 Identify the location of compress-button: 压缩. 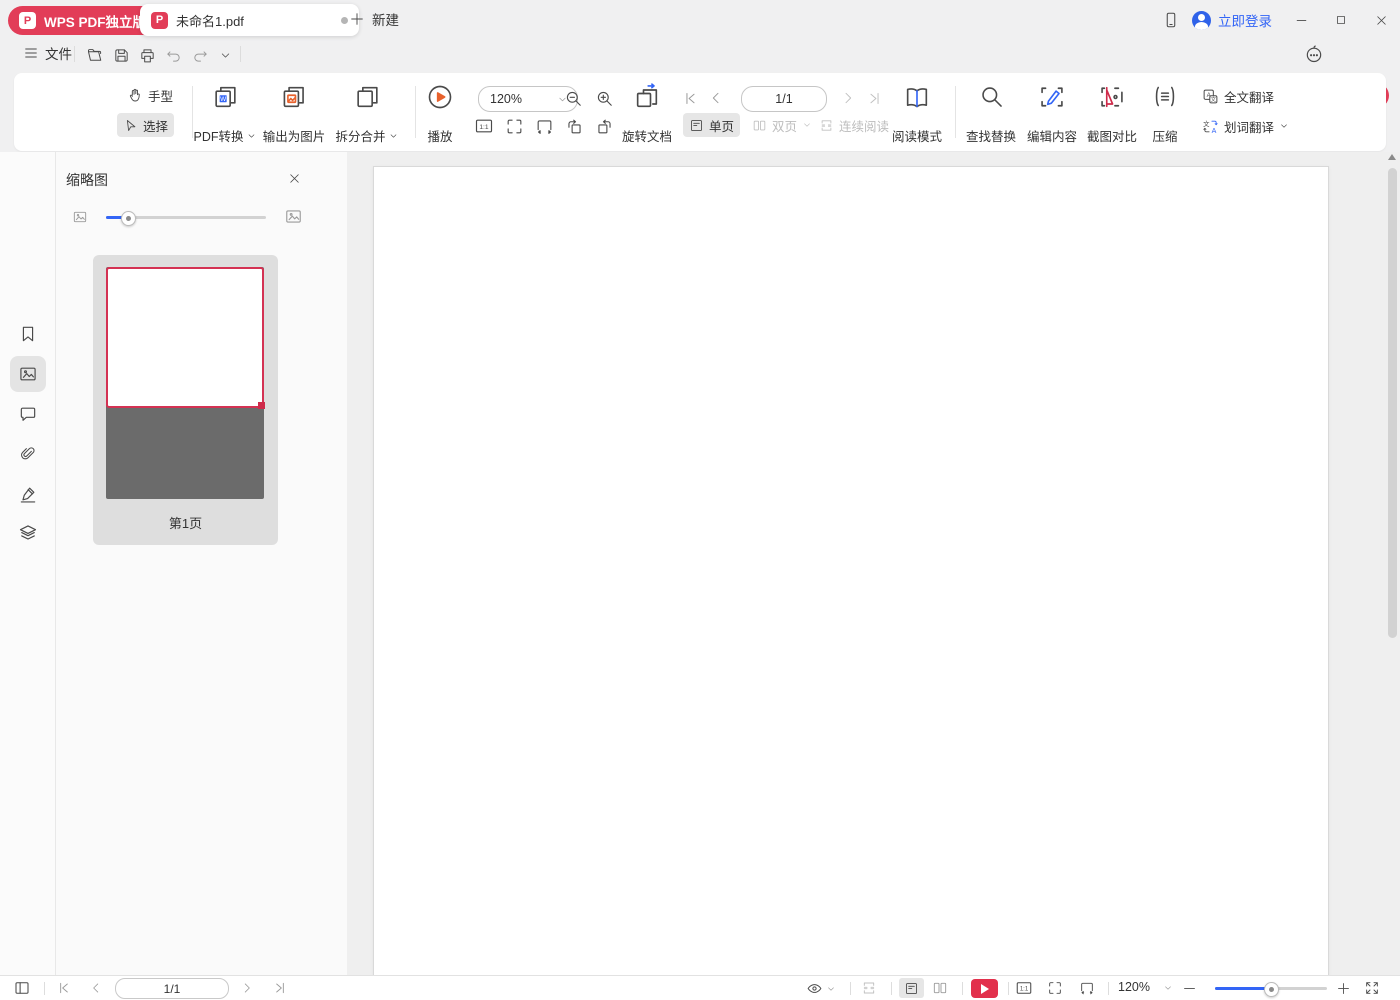
(1165, 116).